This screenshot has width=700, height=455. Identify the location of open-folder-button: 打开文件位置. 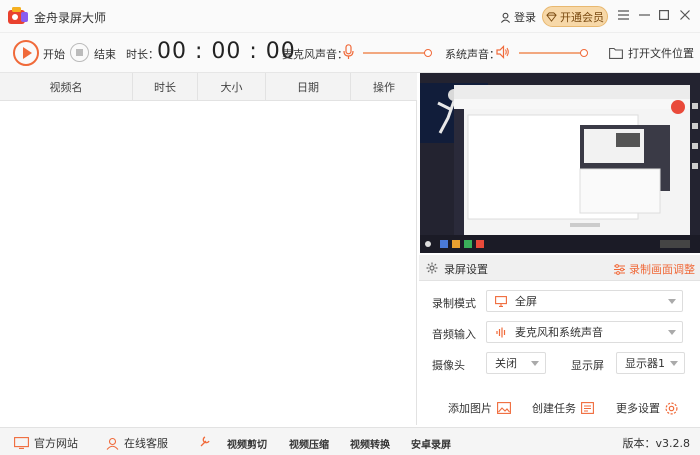
(651, 53).